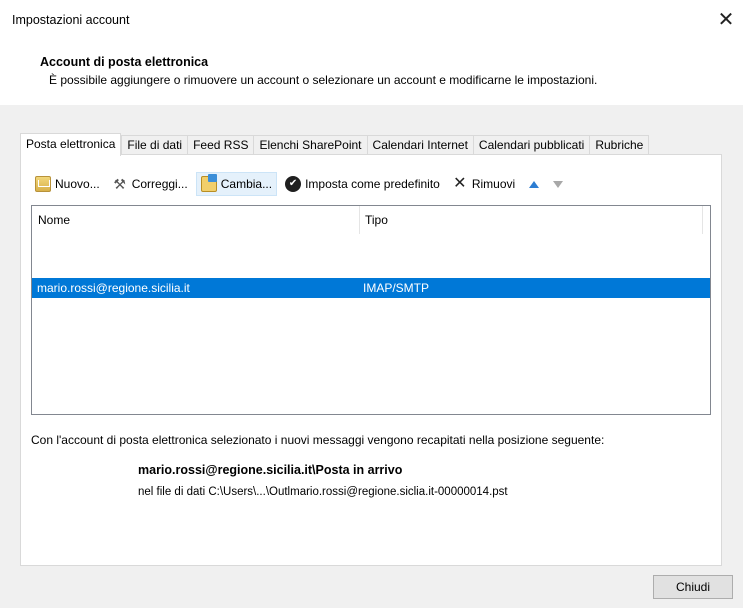 The image size is (743, 608). I want to click on set-default-button: ✔ Imposta come predefinito, so click(362, 184).